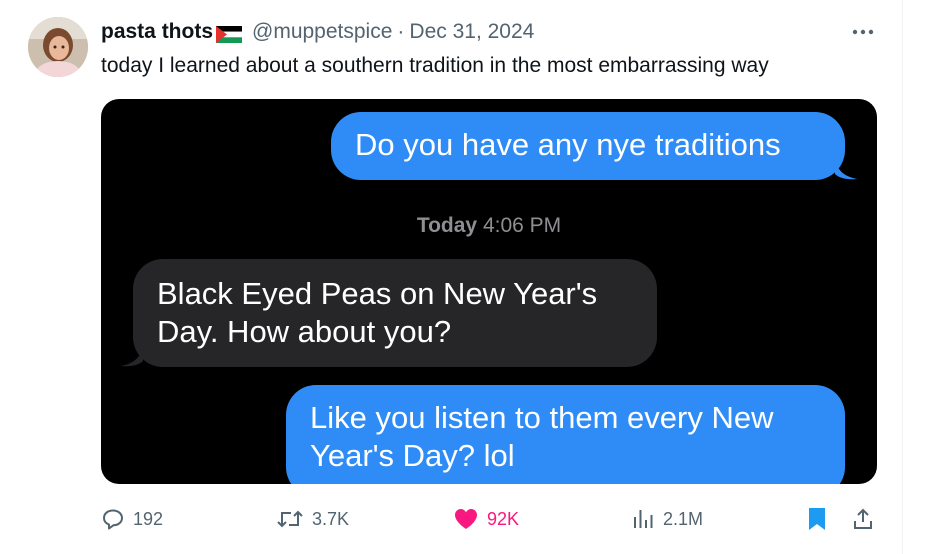 This screenshot has width=937, height=554. I want to click on like-button: 92K, so click(486, 519).